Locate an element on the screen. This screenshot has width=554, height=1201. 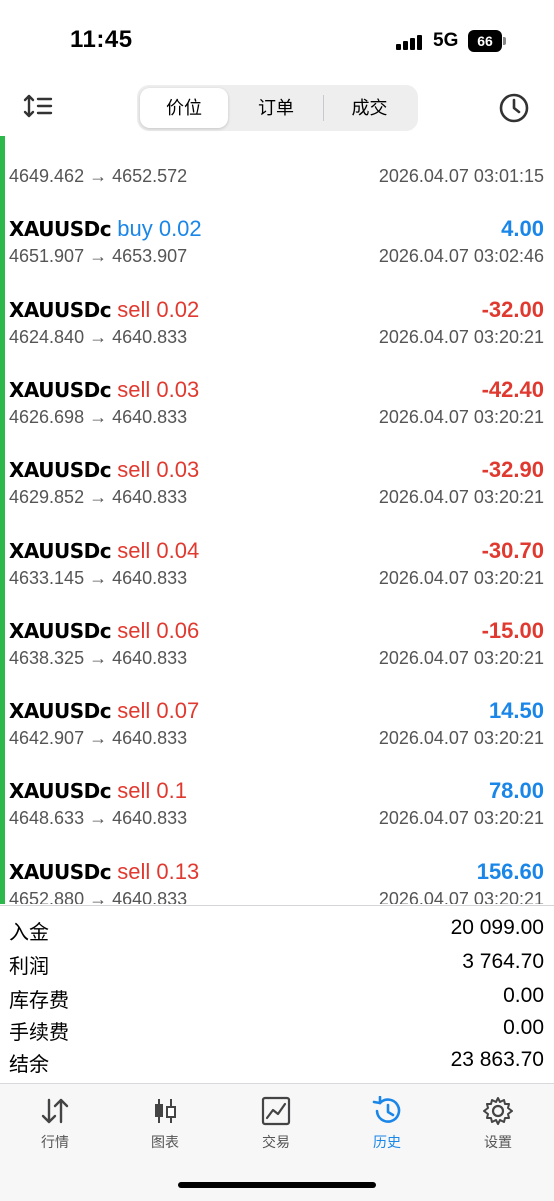
deal-time: 2026.04.07 03:02:46 is located at coordinates (461, 256).